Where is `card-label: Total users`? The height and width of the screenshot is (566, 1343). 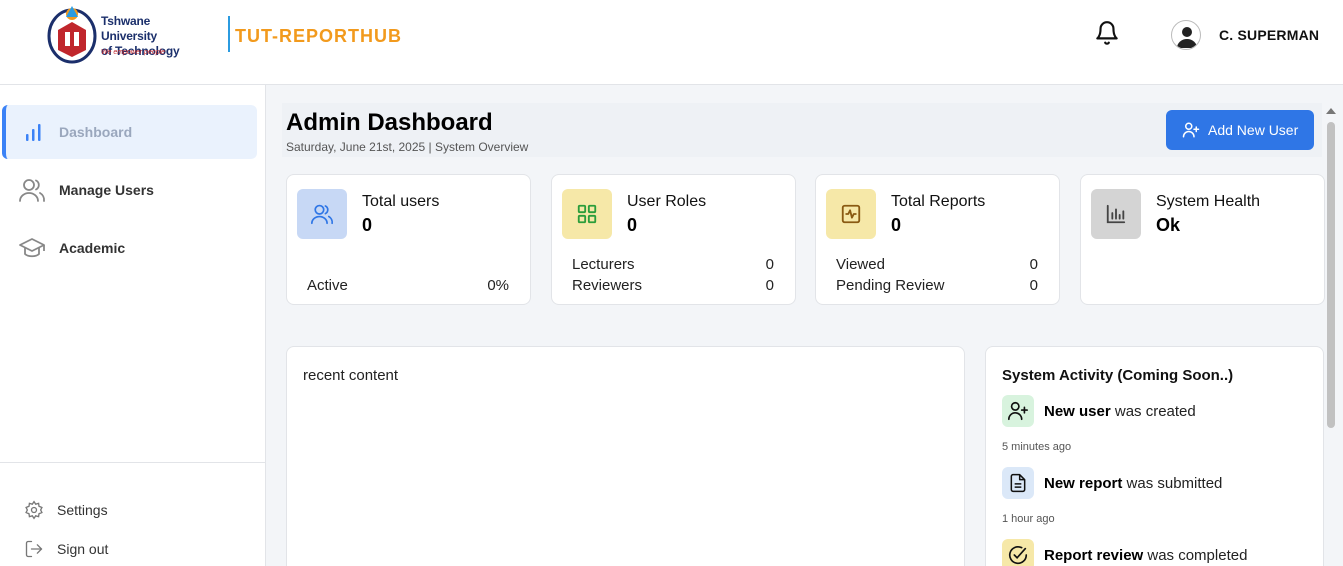 card-label: Total users is located at coordinates (401, 201).